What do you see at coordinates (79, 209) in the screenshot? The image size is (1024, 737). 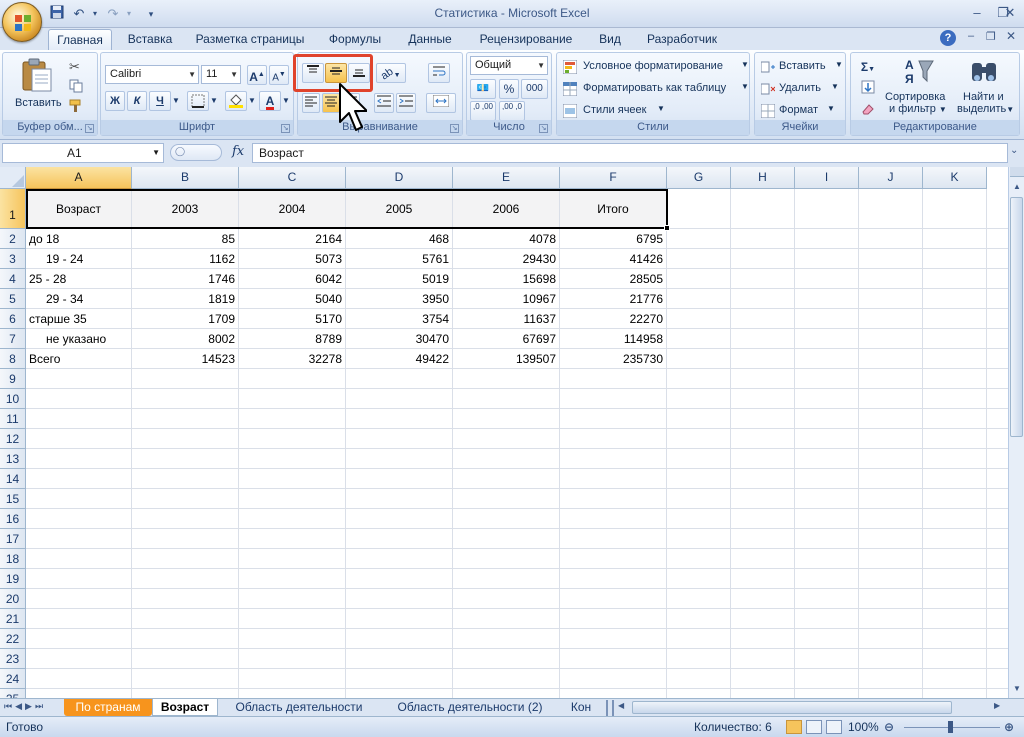 I see `cell-a1: Возраст` at bounding box center [79, 209].